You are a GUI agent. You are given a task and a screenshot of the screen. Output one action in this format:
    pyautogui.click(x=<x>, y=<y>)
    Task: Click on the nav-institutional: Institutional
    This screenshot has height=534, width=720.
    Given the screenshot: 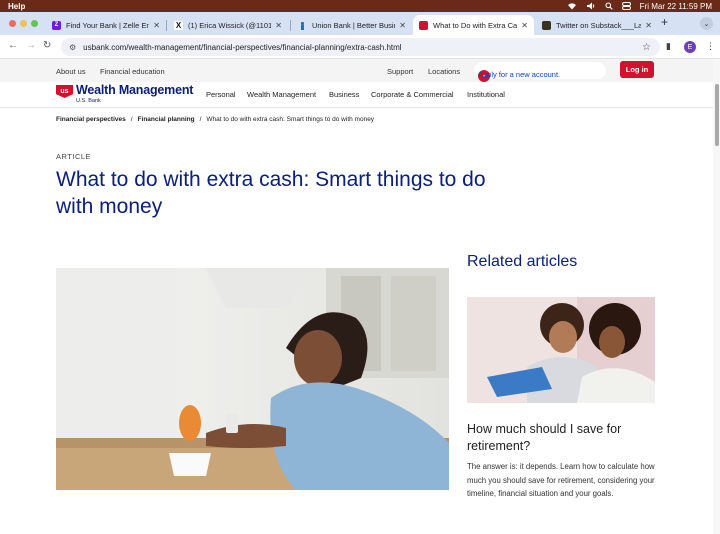 What is the action you would take?
    pyautogui.click(x=486, y=94)
    